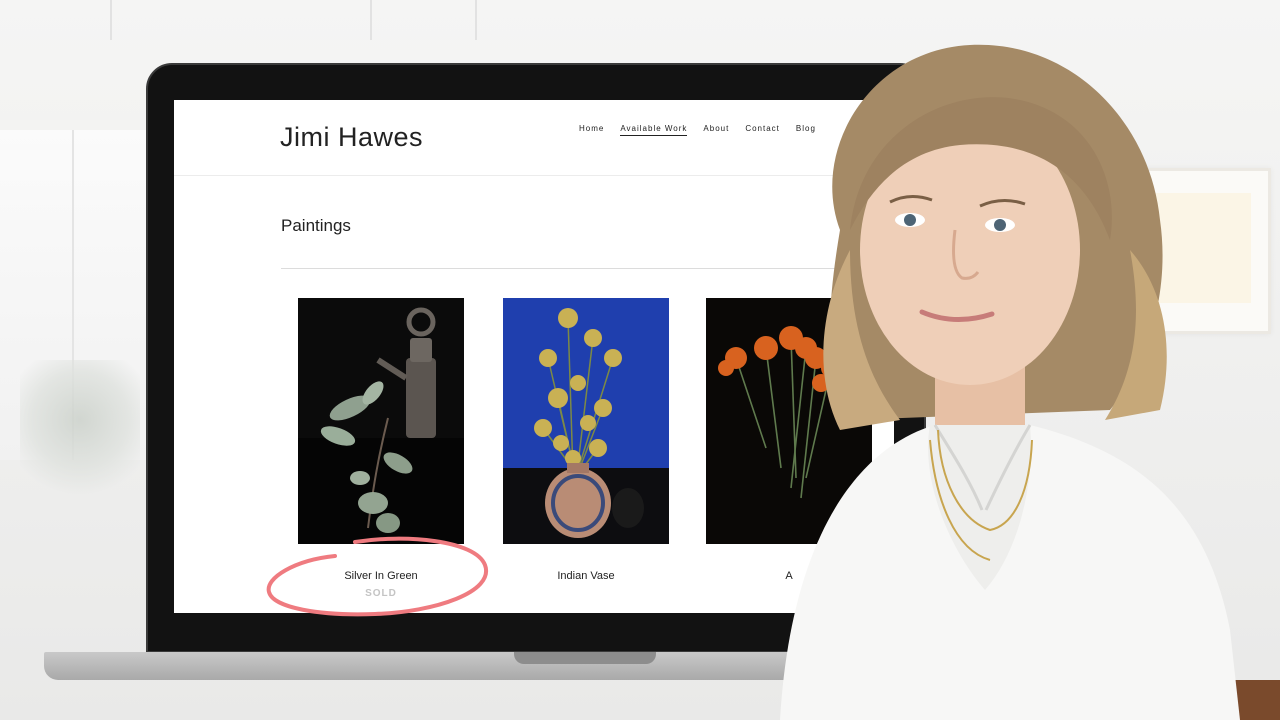 The image size is (1280, 720). I want to click on site-title: Jimi Hawes, so click(351, 137).